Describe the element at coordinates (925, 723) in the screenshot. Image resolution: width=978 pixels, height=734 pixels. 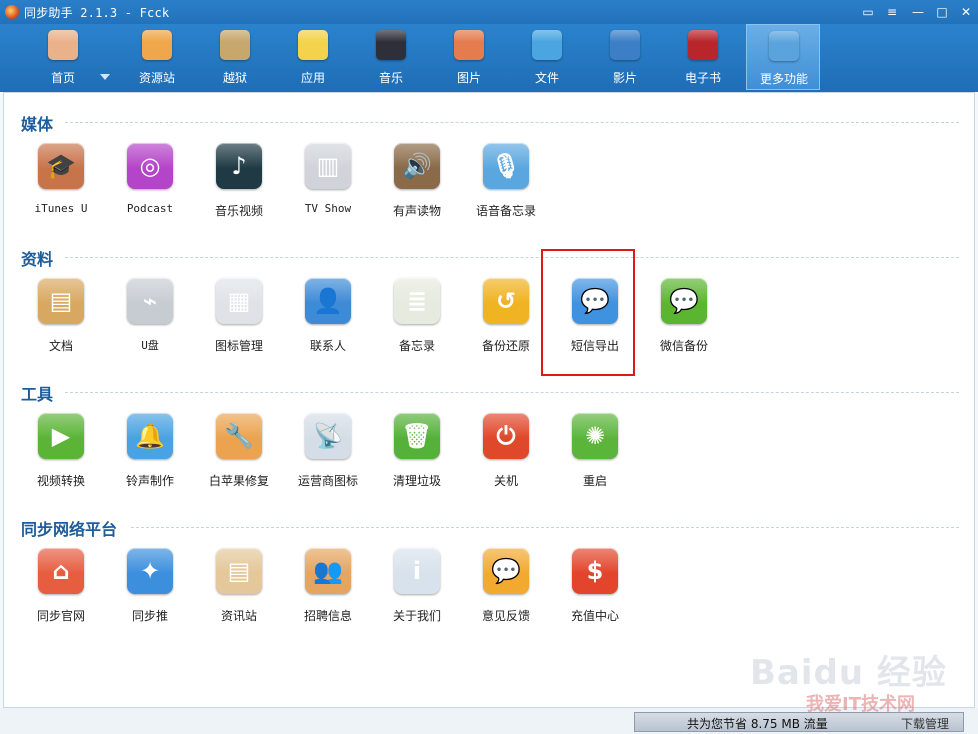
I see `download-manager-link: 下载管理` at that location.